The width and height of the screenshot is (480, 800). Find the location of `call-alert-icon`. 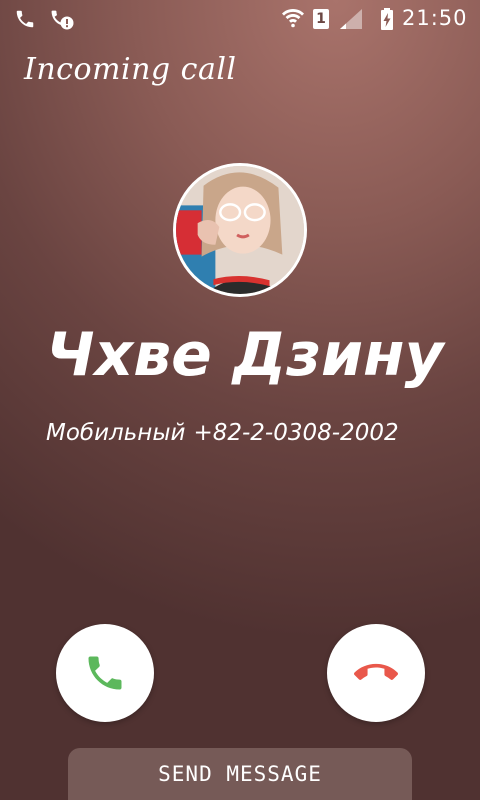

call-alert-icon is located at coordinates (62, 20).